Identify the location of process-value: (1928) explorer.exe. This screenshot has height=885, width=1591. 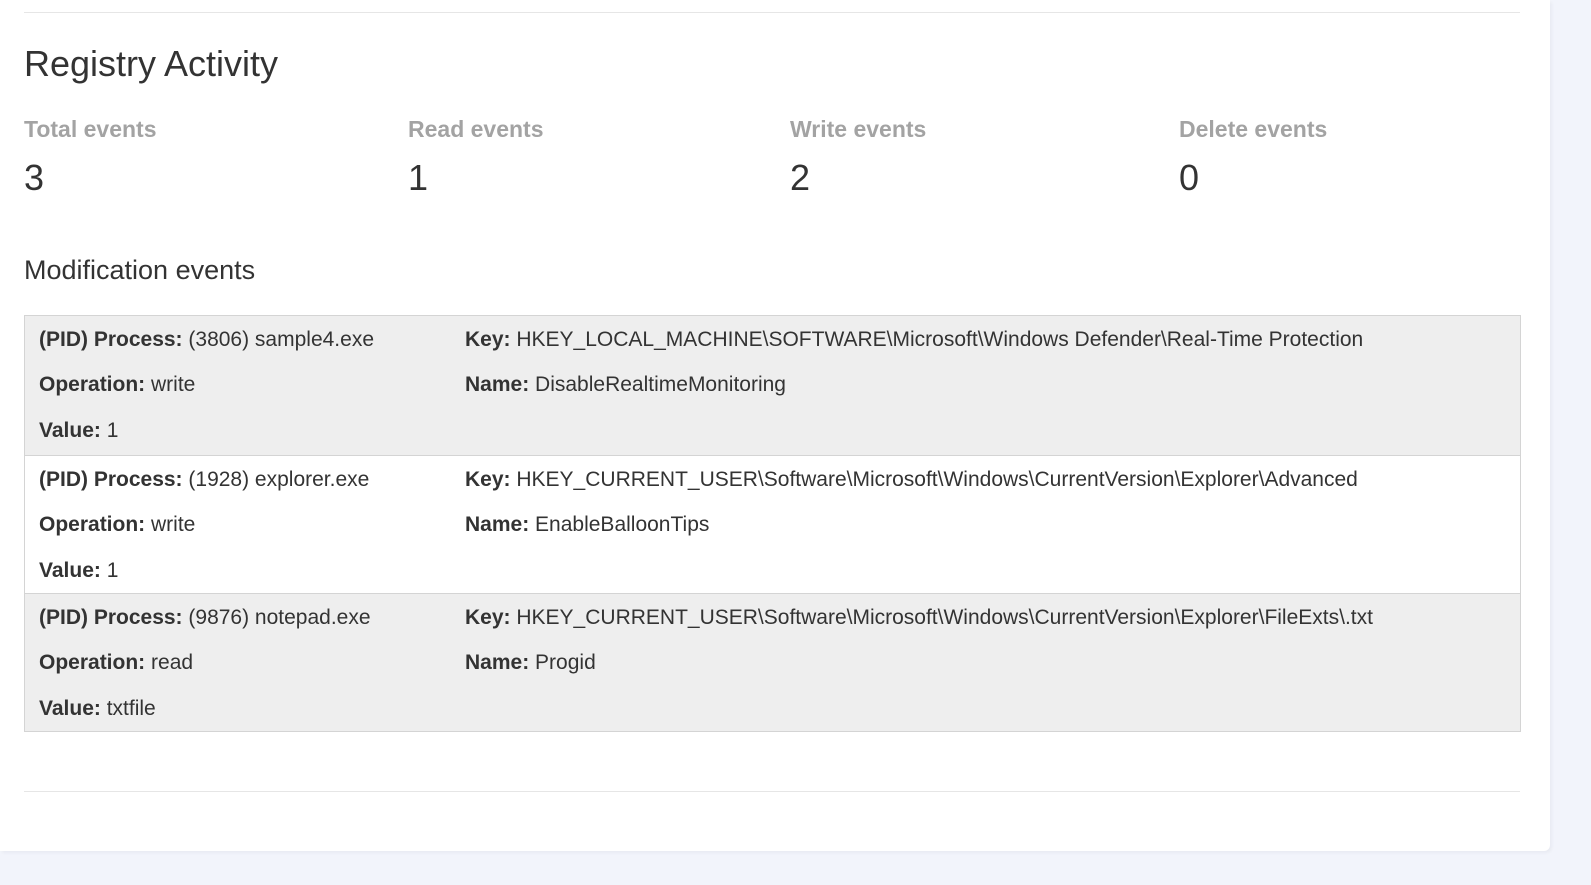
(279, 479).